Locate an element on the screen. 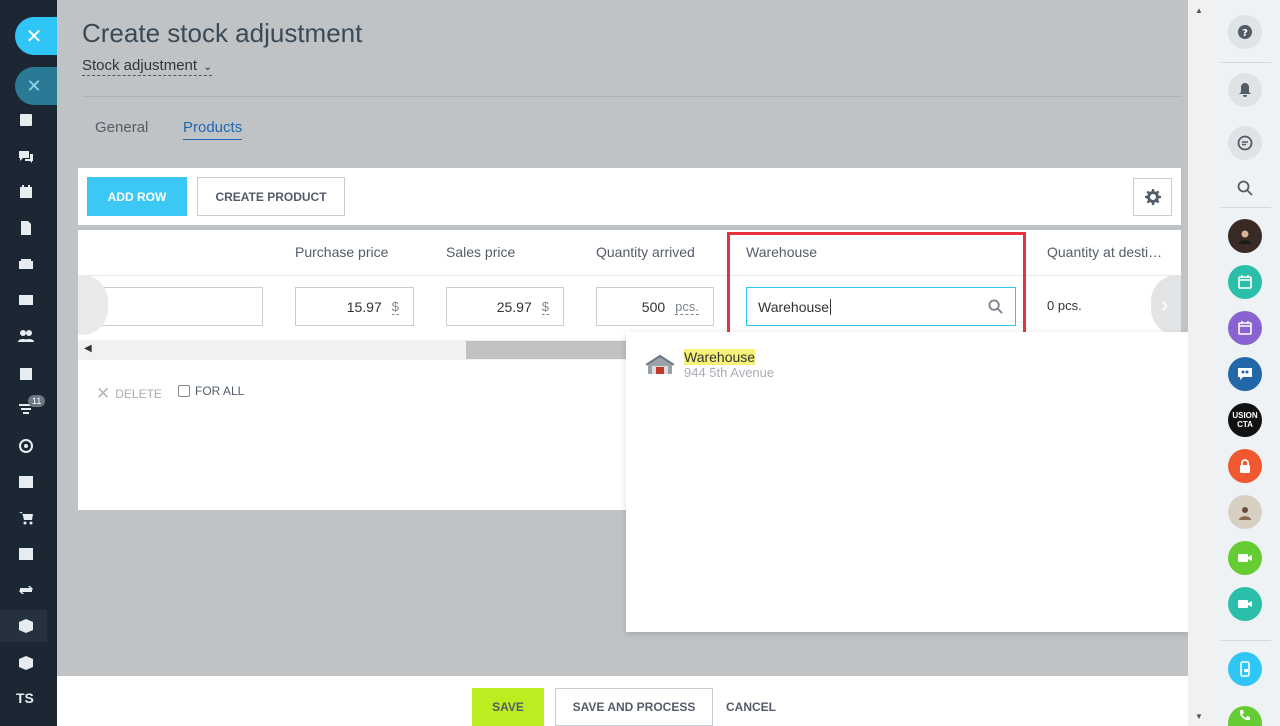  sales-price-input: 25.97 $ is located at coordinates (505, 306).